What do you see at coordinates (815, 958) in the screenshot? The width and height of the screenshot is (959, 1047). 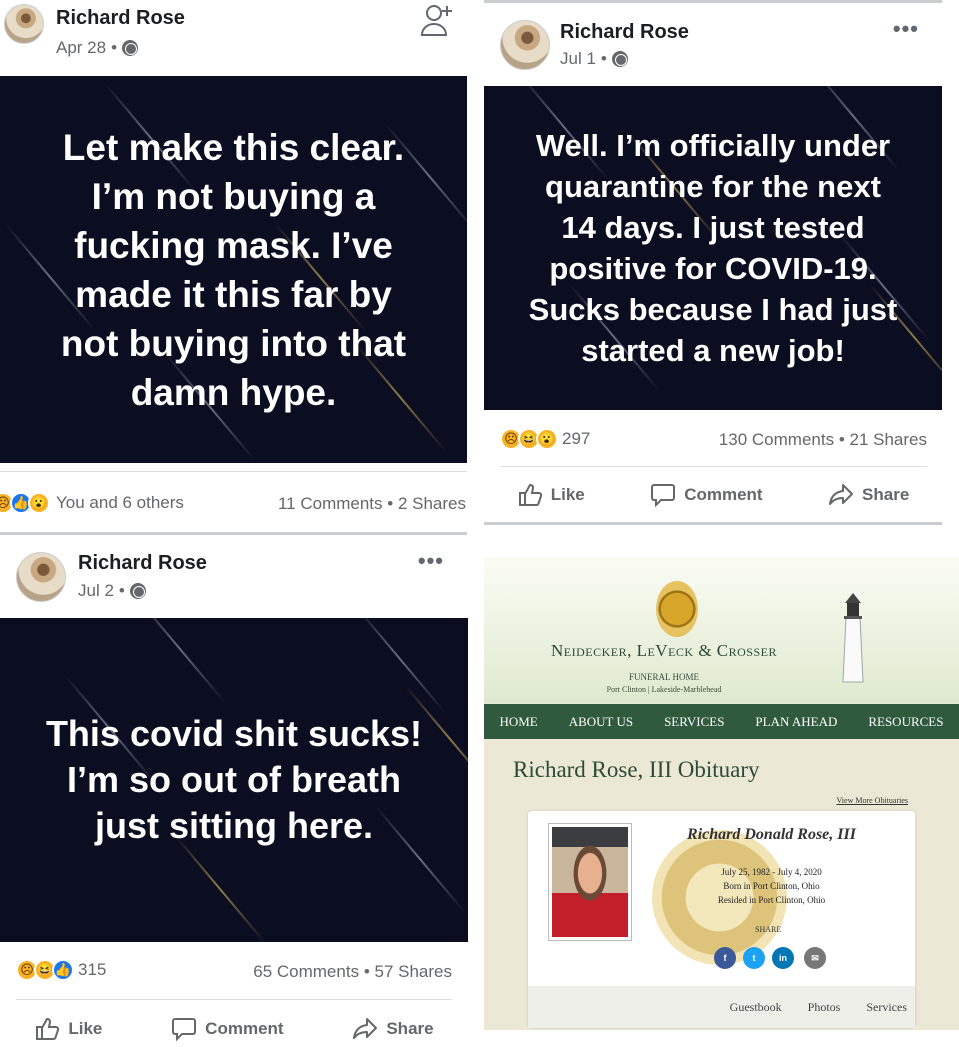 I see `email-share-icon: ✉` at bounding box center [815, 958].